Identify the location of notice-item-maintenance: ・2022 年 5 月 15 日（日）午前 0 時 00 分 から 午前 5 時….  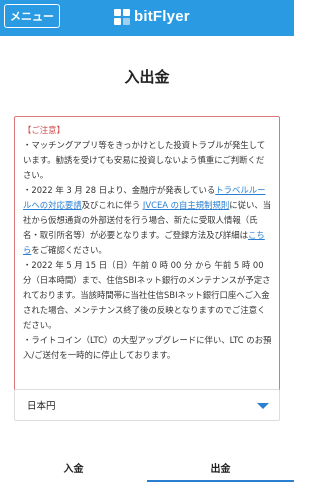
(147, 295).